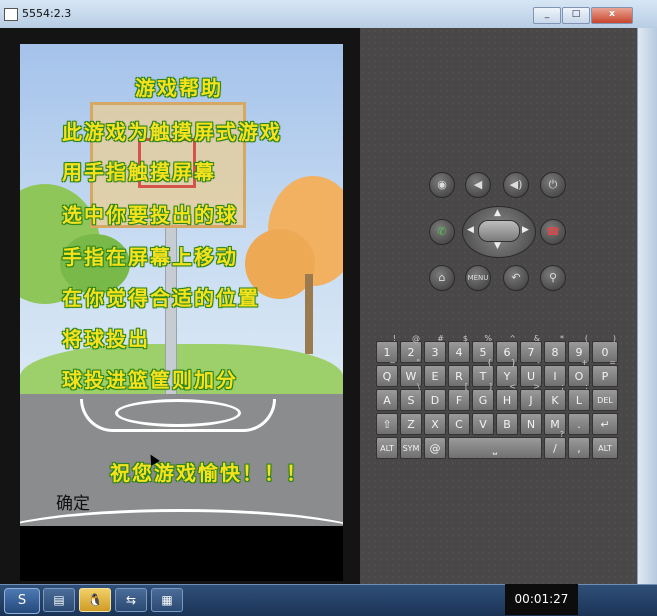  What do you see at coordinates (536, 386) in the screenshot?
I see `key-alt-label: >` at bounding box center [536, 386].